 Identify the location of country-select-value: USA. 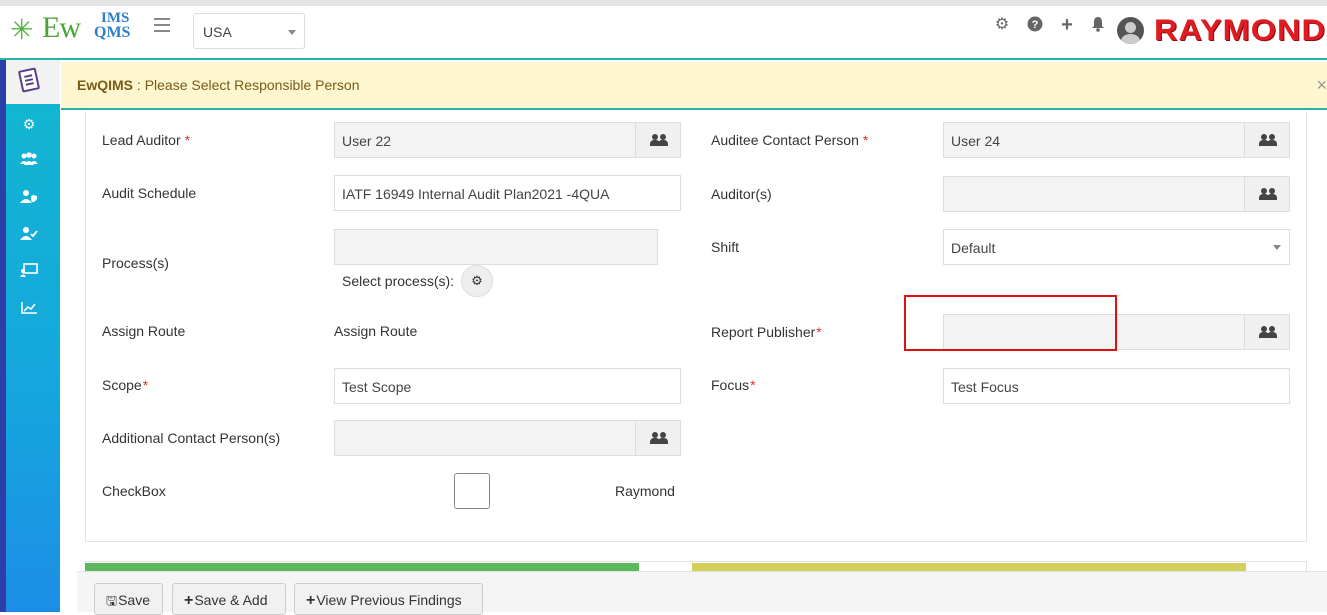
(217, 32).